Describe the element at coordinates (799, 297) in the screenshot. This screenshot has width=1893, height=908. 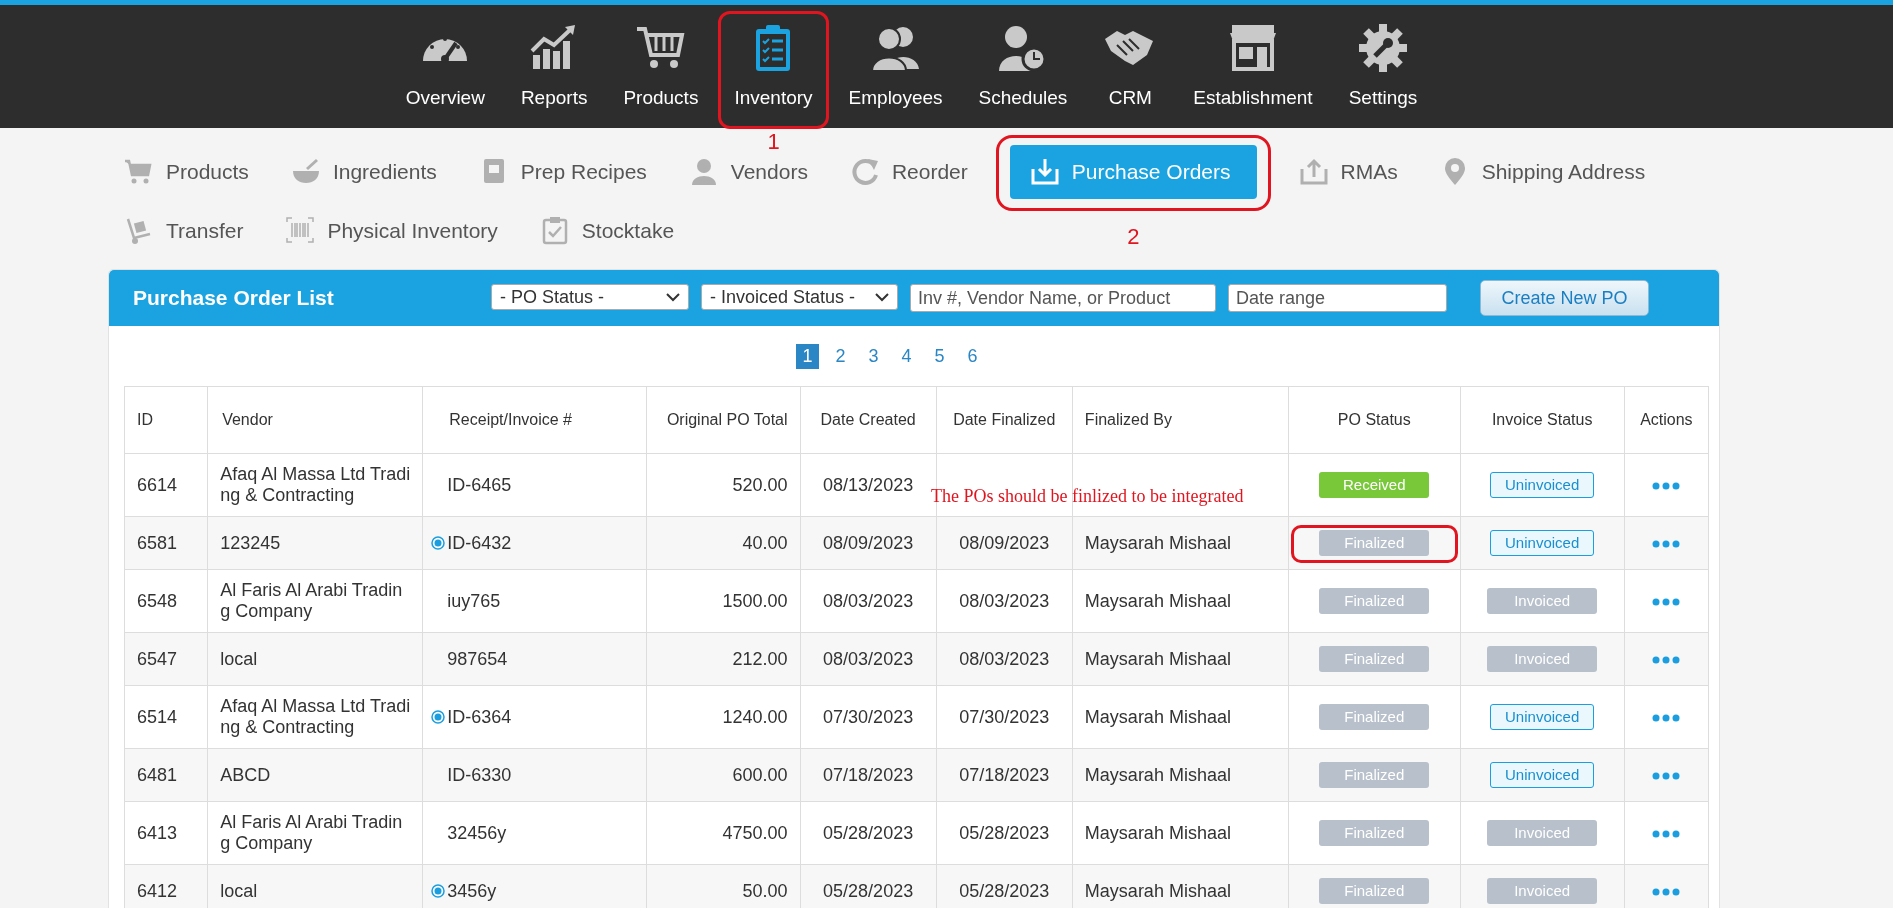
I see `dropdown: - Invoiced Status -` at that location.